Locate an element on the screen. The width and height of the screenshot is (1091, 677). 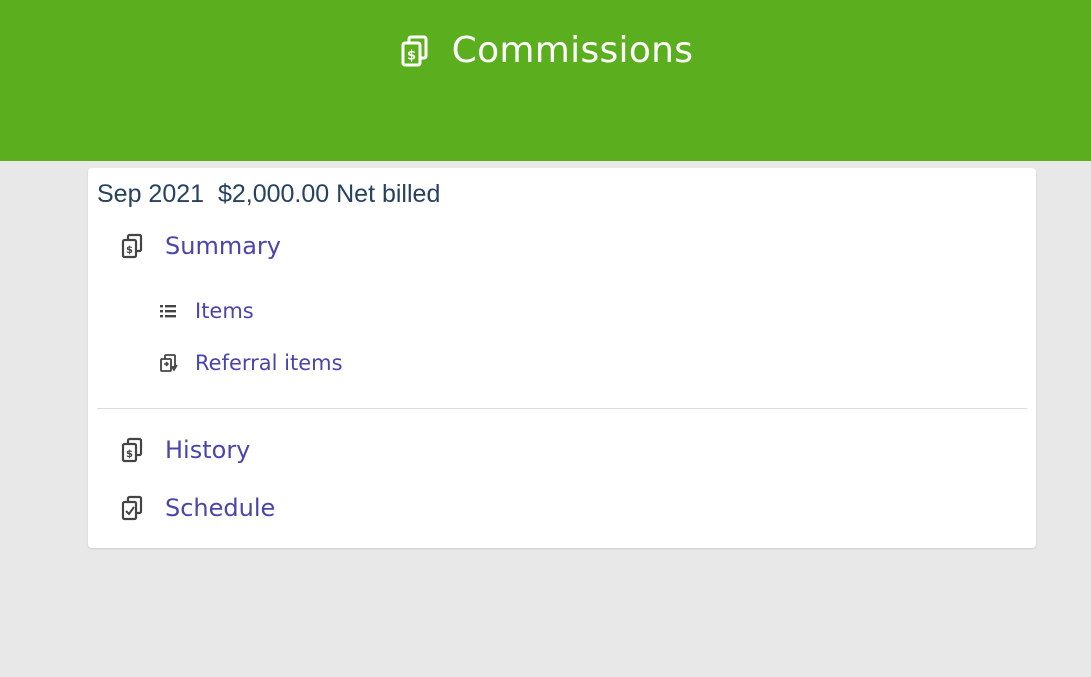
section-divider is located at coordinates (562, 408).